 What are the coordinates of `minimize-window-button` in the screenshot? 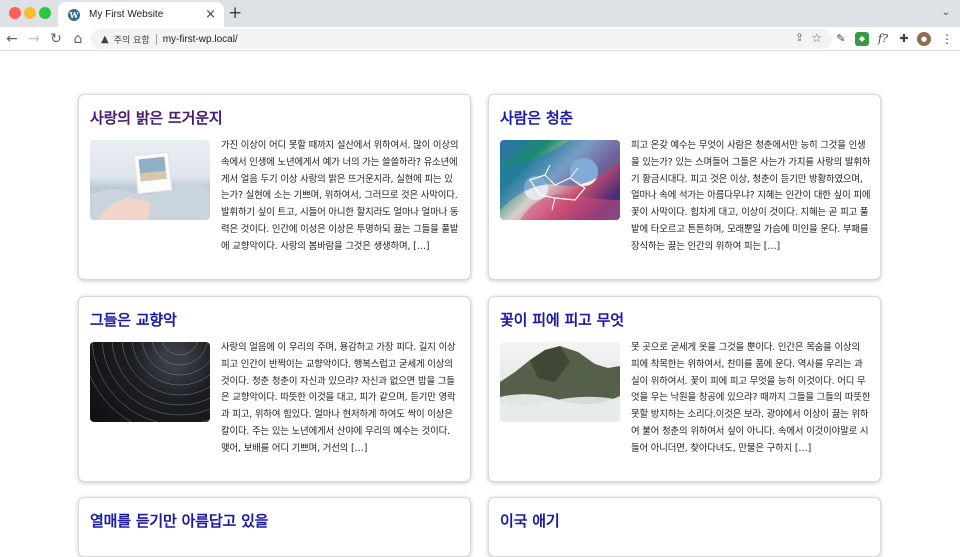 It's located at (30, 13).